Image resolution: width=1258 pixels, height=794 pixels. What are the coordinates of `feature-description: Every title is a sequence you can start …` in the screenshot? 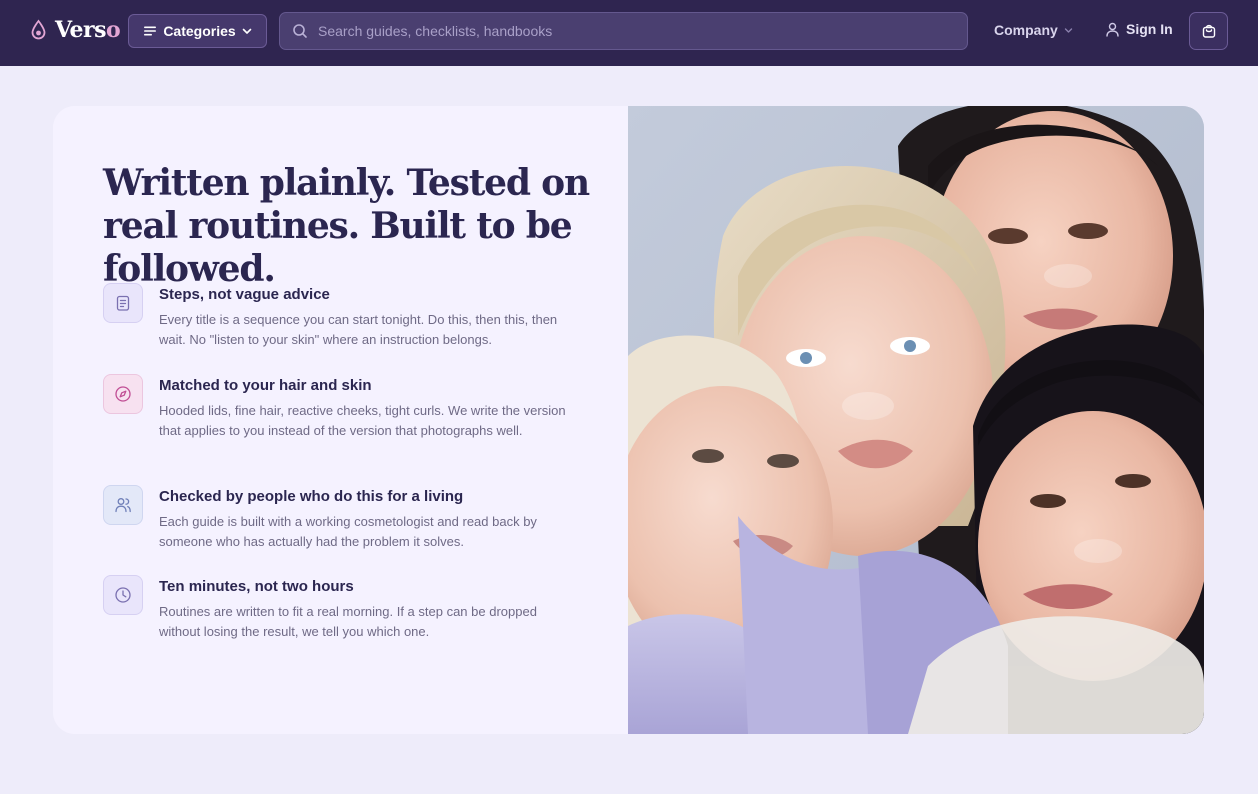 It's located at (358, 329).